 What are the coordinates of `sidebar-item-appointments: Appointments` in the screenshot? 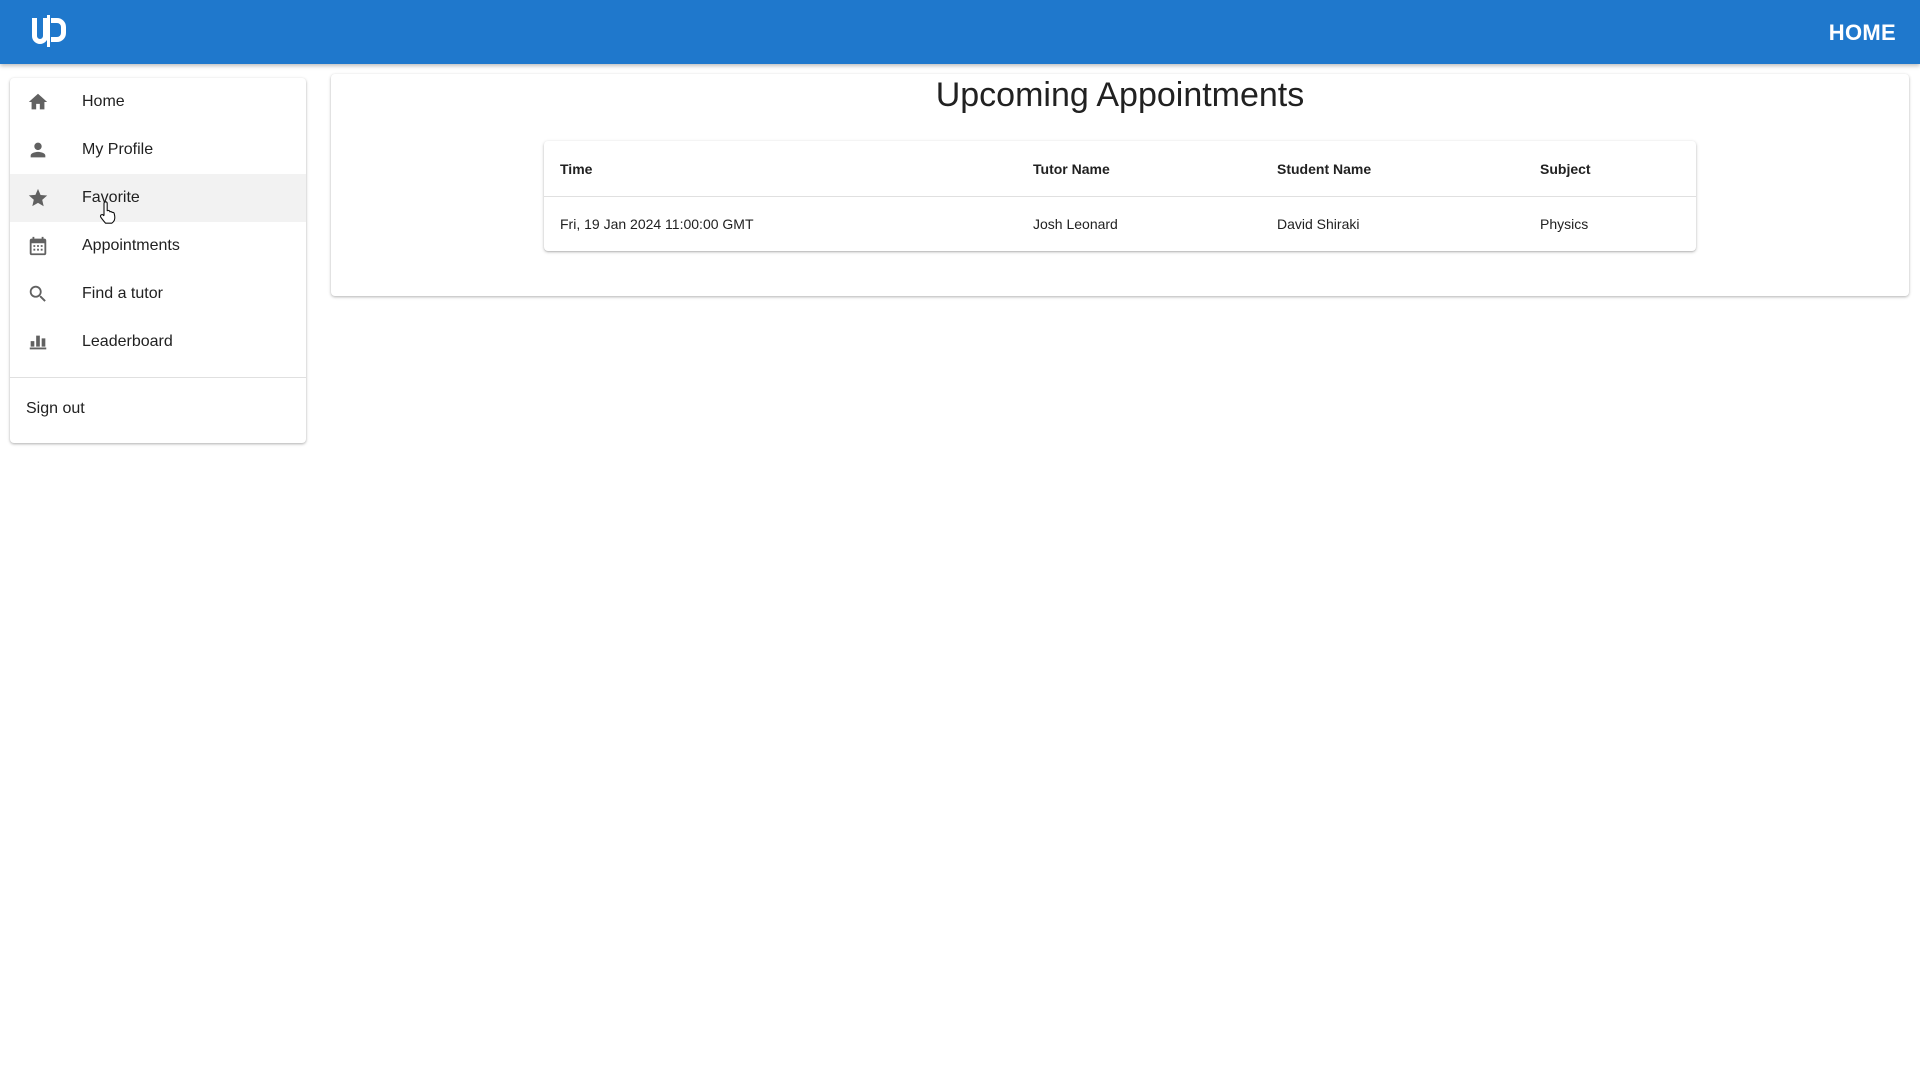 It's located at (158, 246).